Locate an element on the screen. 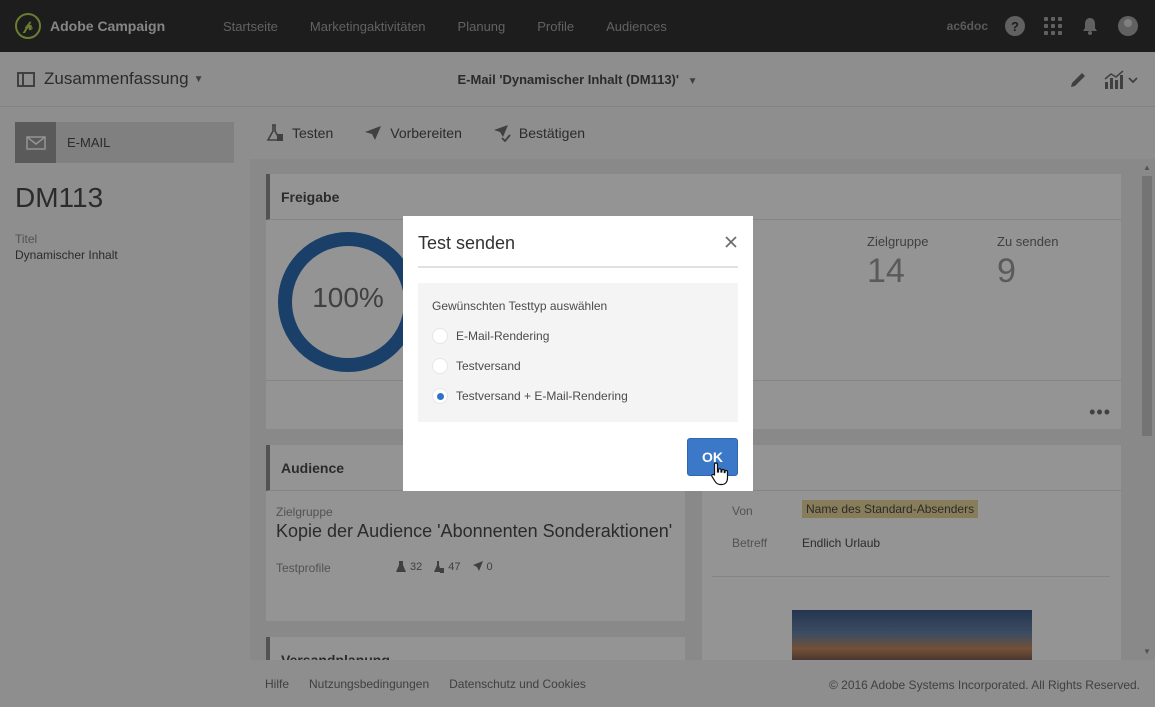  hand-cursor-icon is located at coordinates (720, 474).